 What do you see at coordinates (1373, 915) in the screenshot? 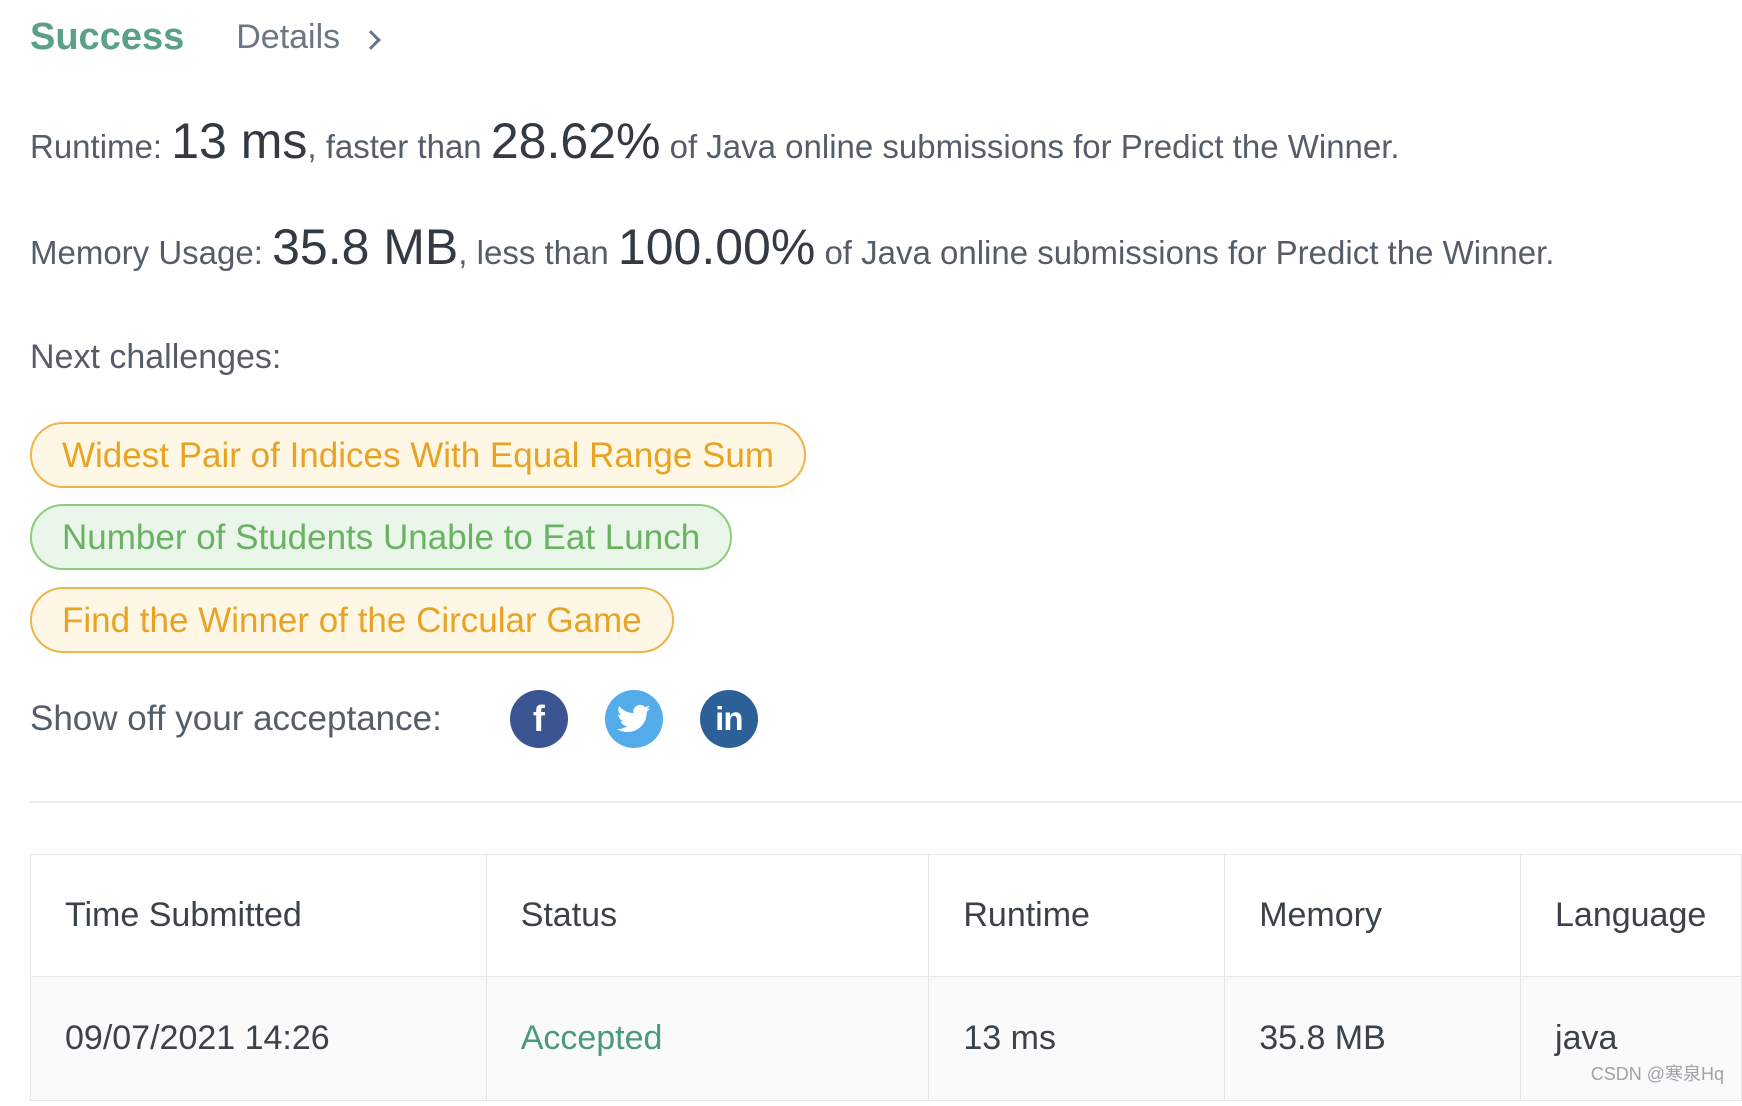
I see `header-memory: Memory` at bounding box center [1373, 915].